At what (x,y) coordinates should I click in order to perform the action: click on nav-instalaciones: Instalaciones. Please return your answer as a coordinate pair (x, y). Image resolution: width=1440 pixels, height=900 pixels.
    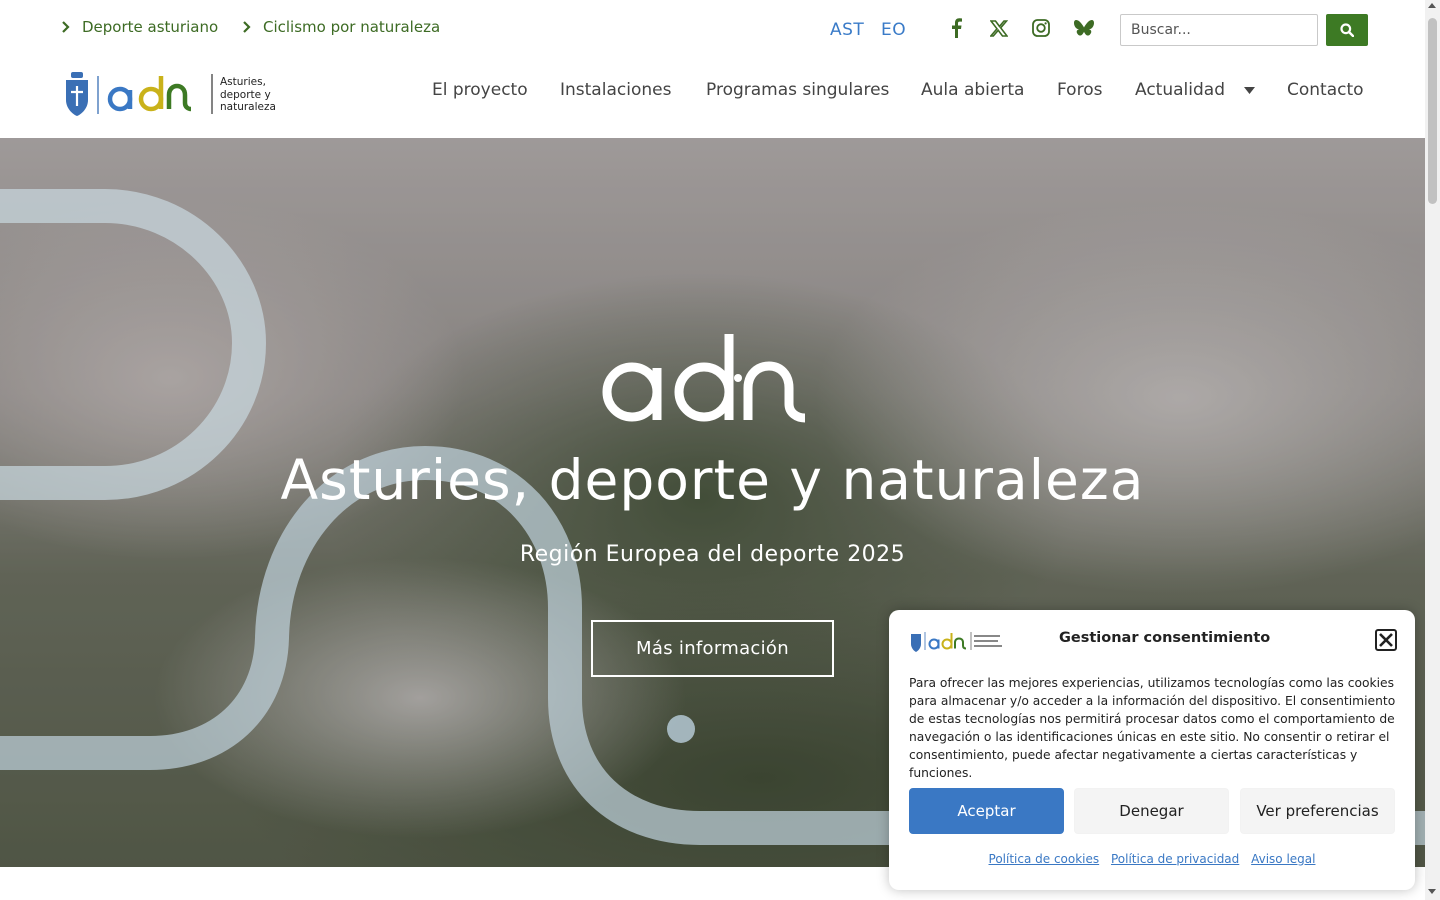
    Looking at the image, I should click on (615, 90).